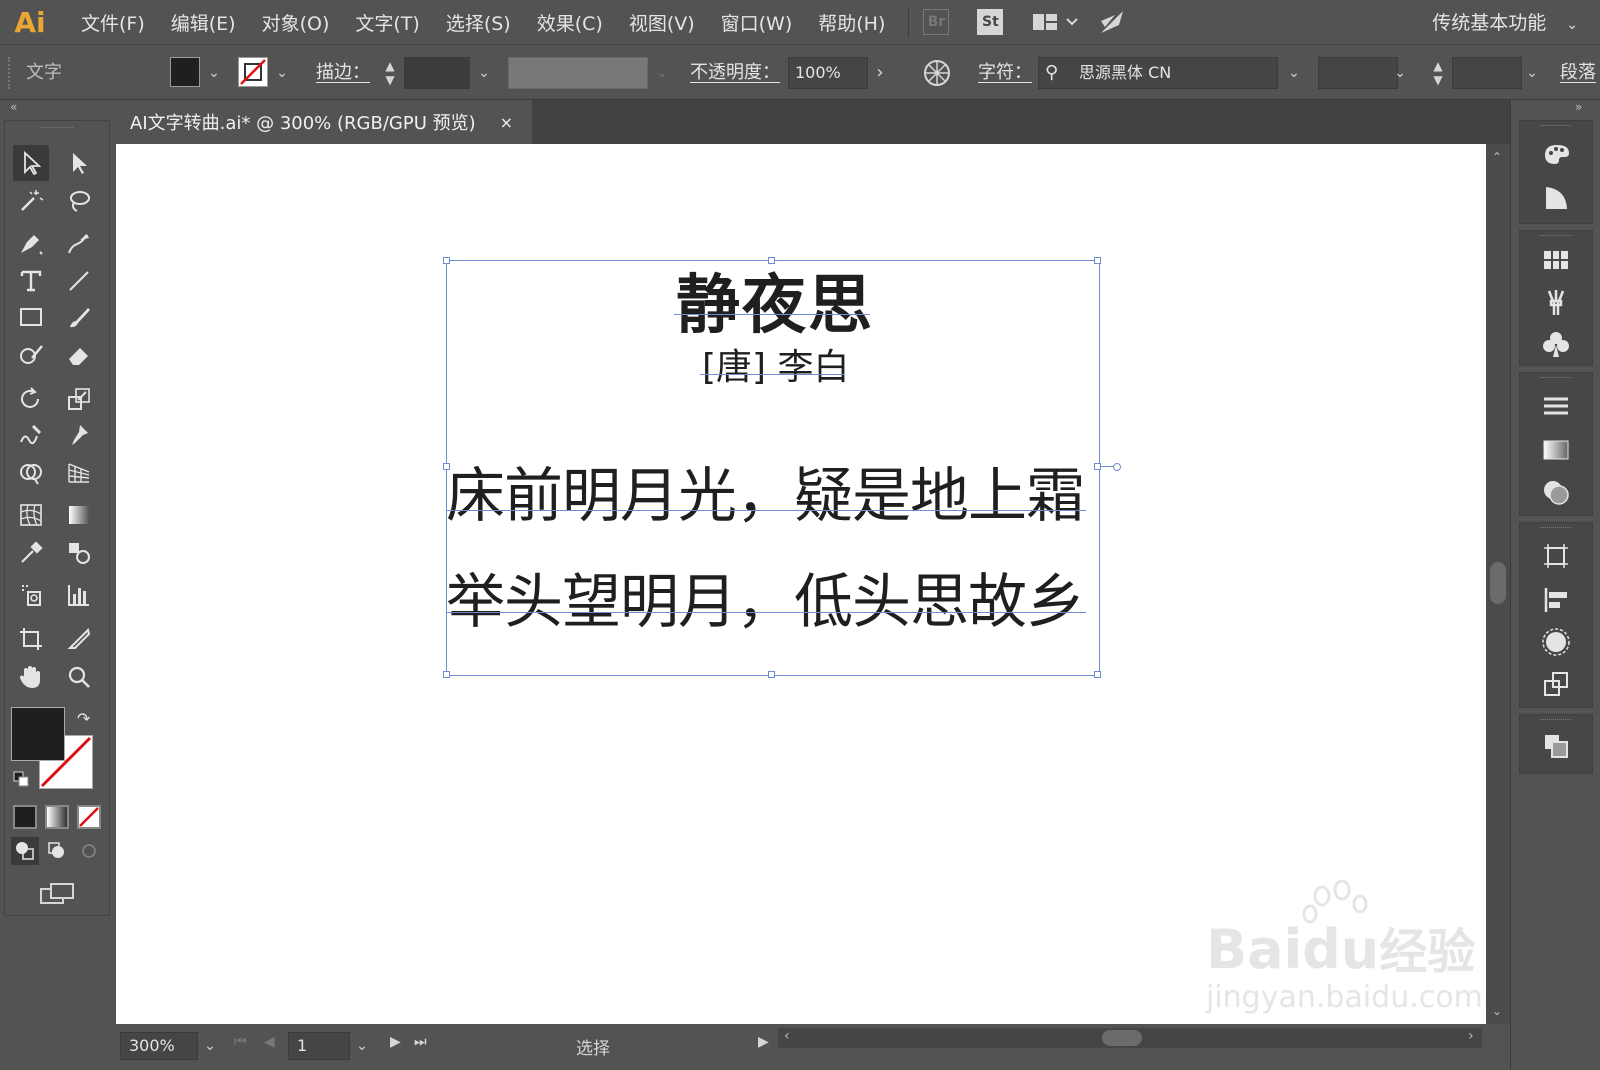 The height and width of the screenshot is (1070, 1600). I want to click on hand-tool-icon, so click(31, 677).